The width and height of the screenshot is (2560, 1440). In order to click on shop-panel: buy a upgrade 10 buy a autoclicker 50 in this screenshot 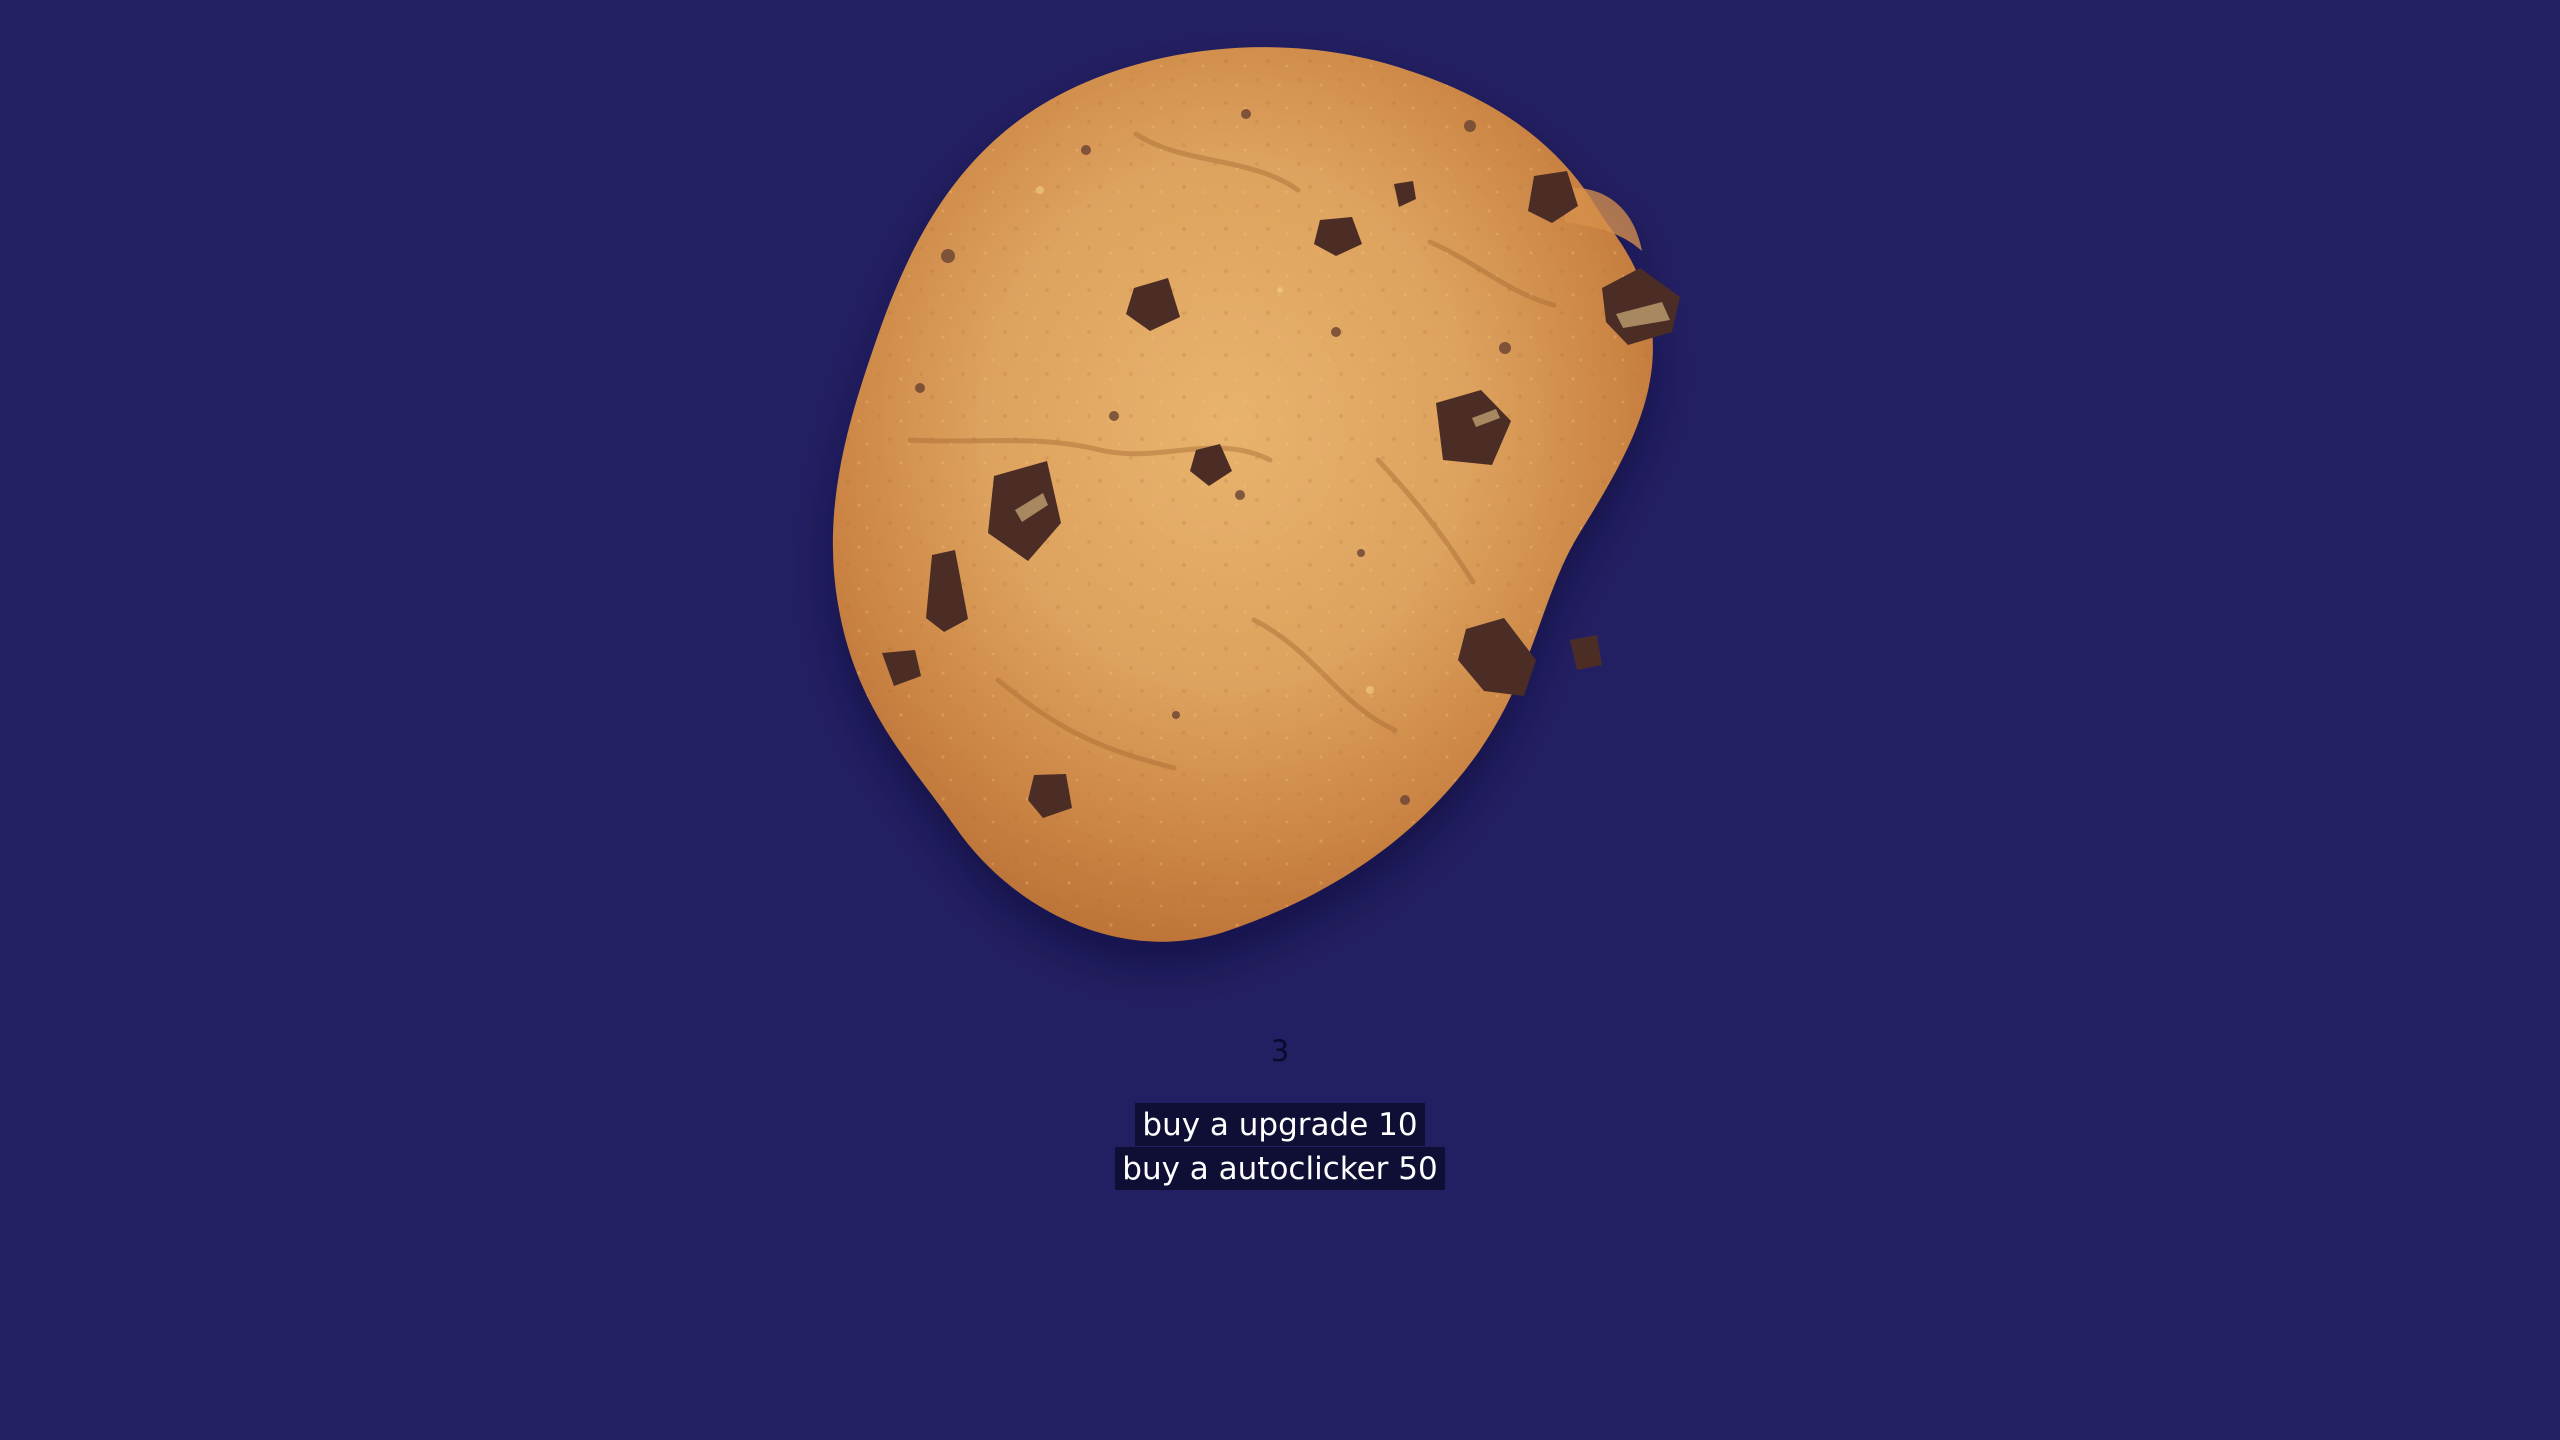, I will do `click(1280, 1146)`.